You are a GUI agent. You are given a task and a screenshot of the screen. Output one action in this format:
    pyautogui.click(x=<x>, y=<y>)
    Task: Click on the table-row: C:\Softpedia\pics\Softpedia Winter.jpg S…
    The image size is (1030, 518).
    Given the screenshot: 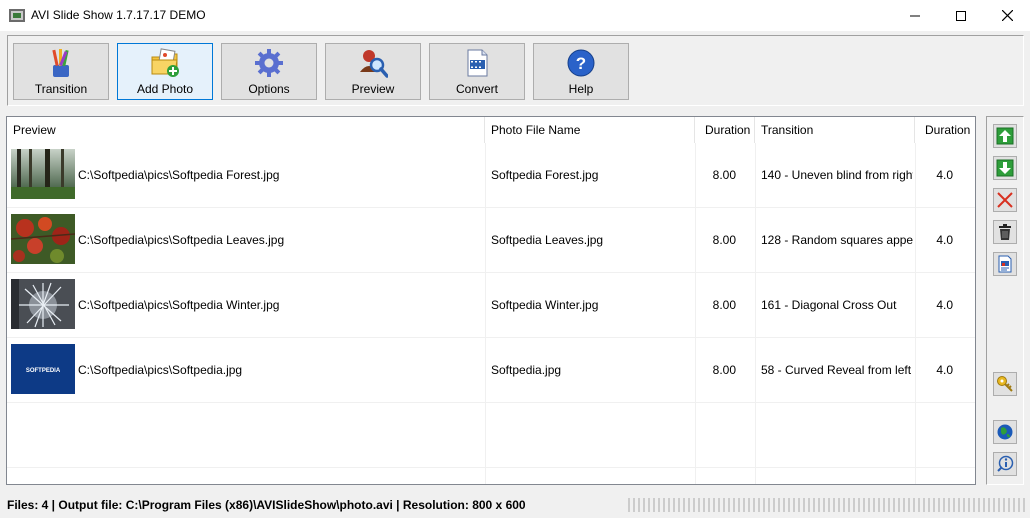 What is the action you would take?
    pyautogui.click(x=491, y=305)
    